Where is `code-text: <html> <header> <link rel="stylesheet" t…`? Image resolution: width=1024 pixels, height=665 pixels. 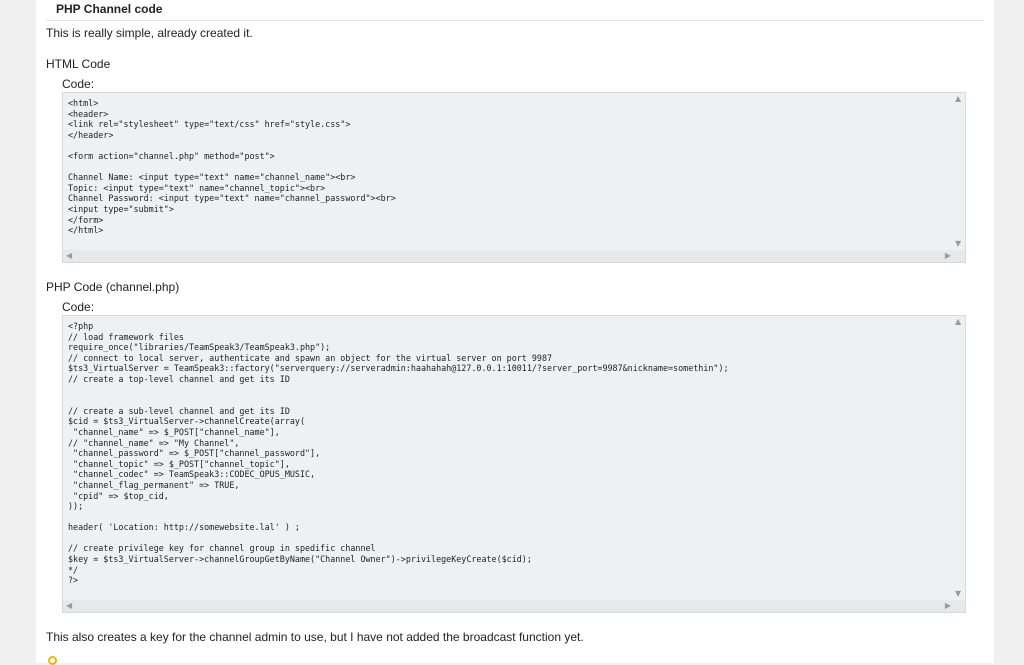 code-text: <html> <header> <link rel="stylesheet" t… is located at coordinates (232, 167).